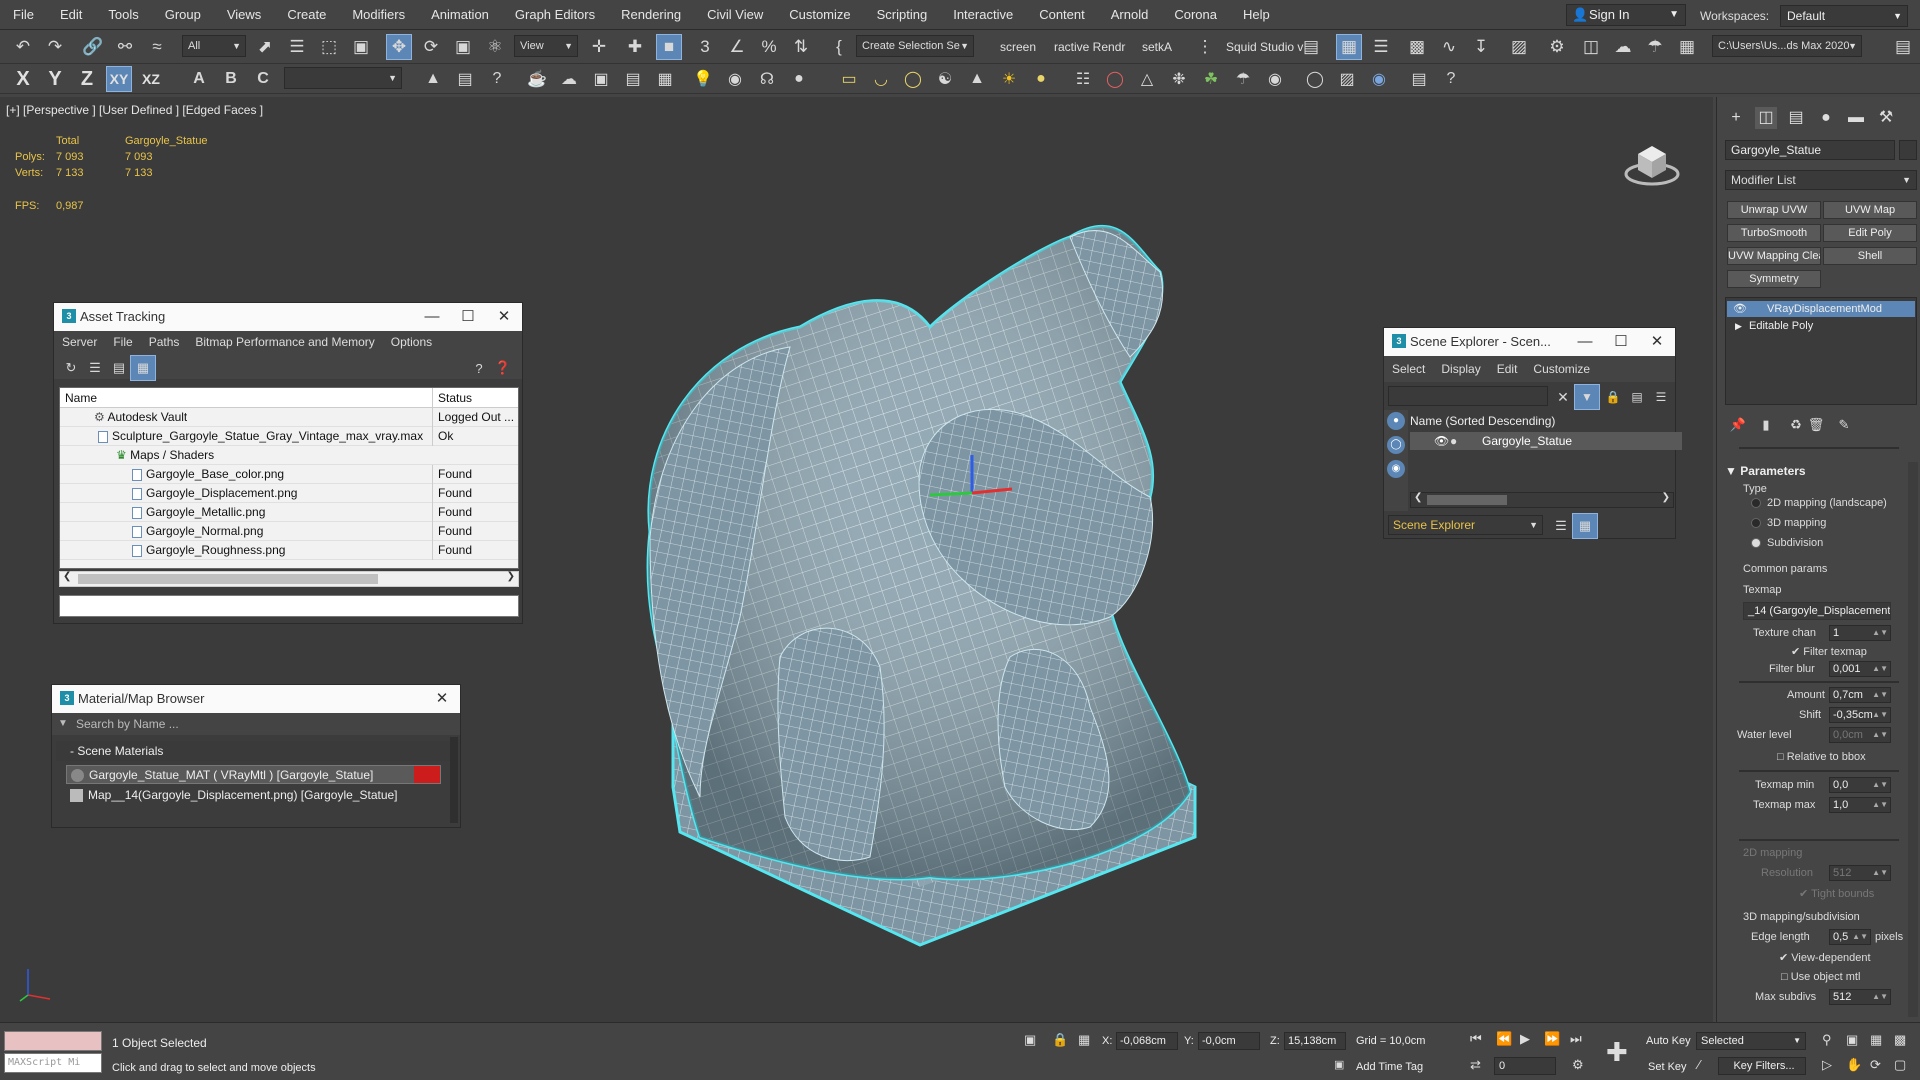 The image size is (1920, 1080). What do you see at coordinates (1546, 421) in the screenshot?
I see `scene-explorer-name-header: Name (Sorted Descending)` at bounding box center [1546, 421].